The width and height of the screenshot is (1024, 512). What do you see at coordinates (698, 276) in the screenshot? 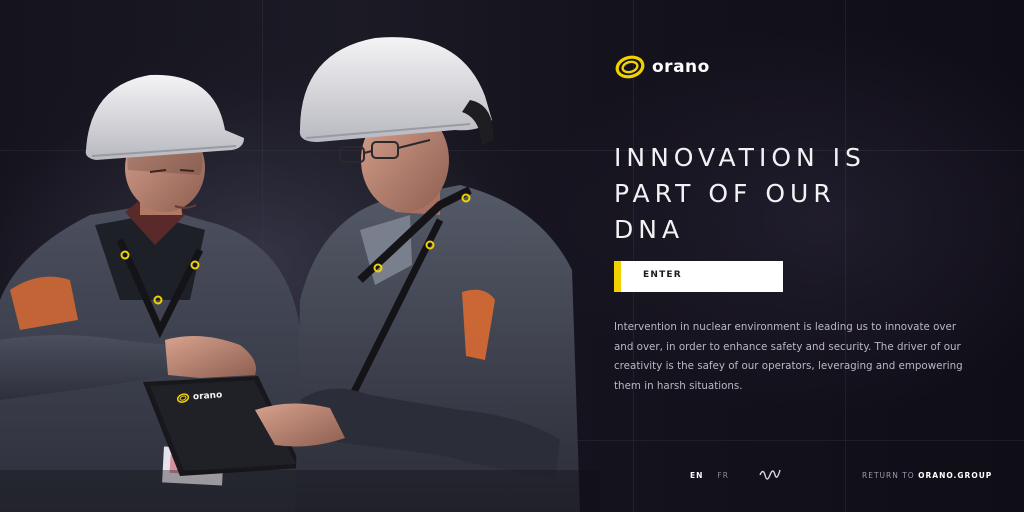
I see `enter-button: ENTER` at bounding box center [698, 276].